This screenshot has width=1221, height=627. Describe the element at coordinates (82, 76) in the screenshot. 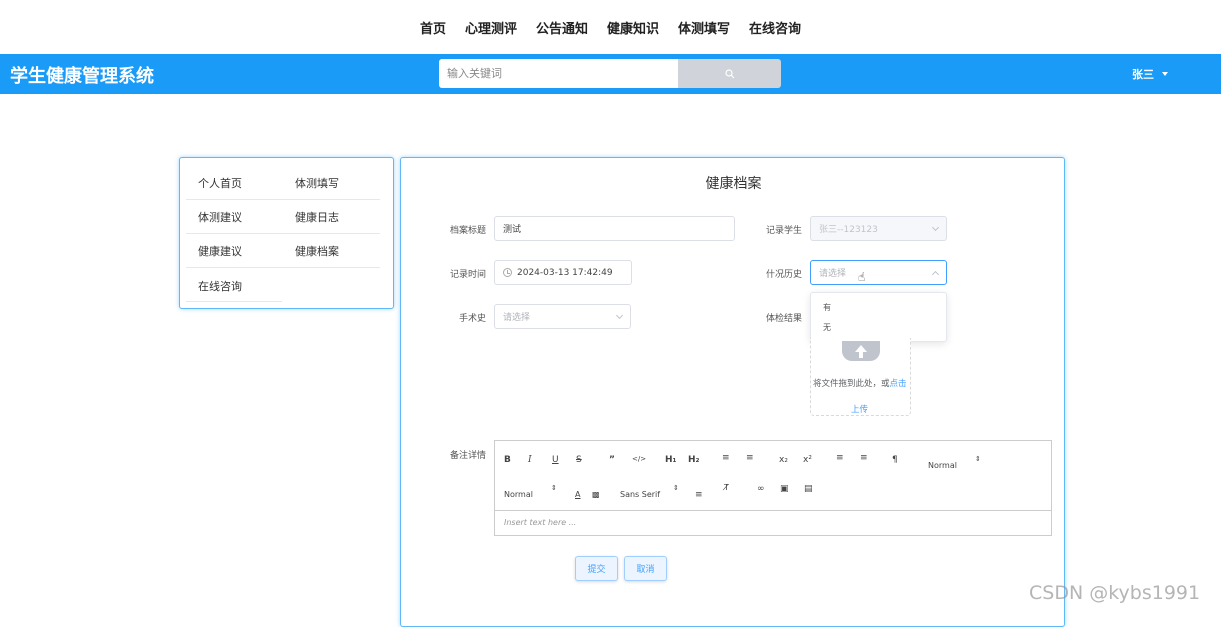

I see `brand-title: 学生健康管理系统` at that location.